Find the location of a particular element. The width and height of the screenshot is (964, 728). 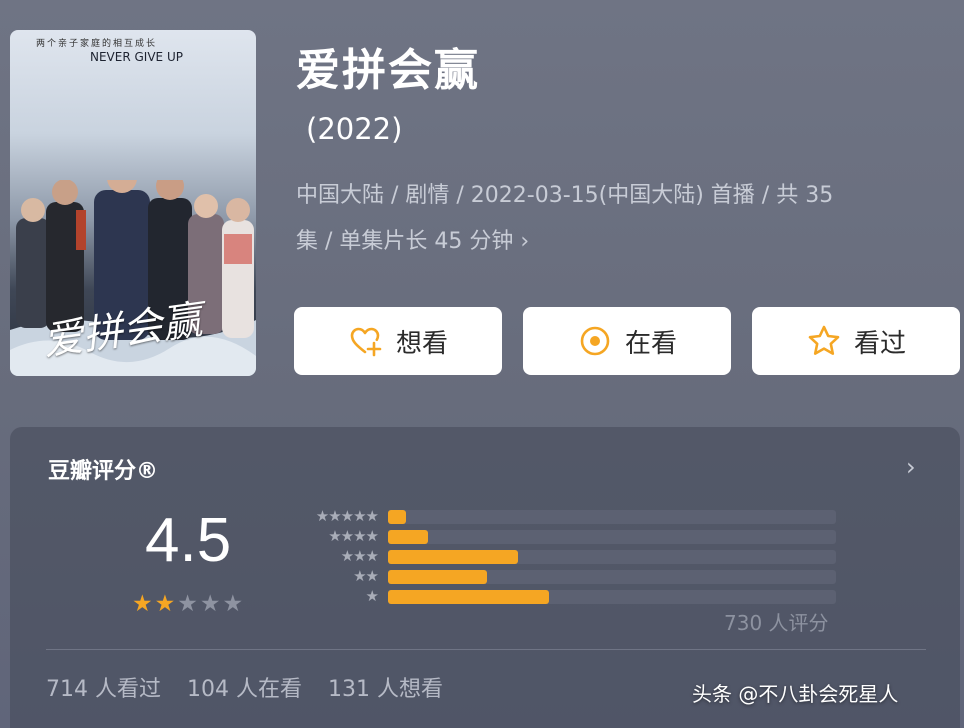

distribution-stars-label: ★★★ is located at coordinates (359, 556).